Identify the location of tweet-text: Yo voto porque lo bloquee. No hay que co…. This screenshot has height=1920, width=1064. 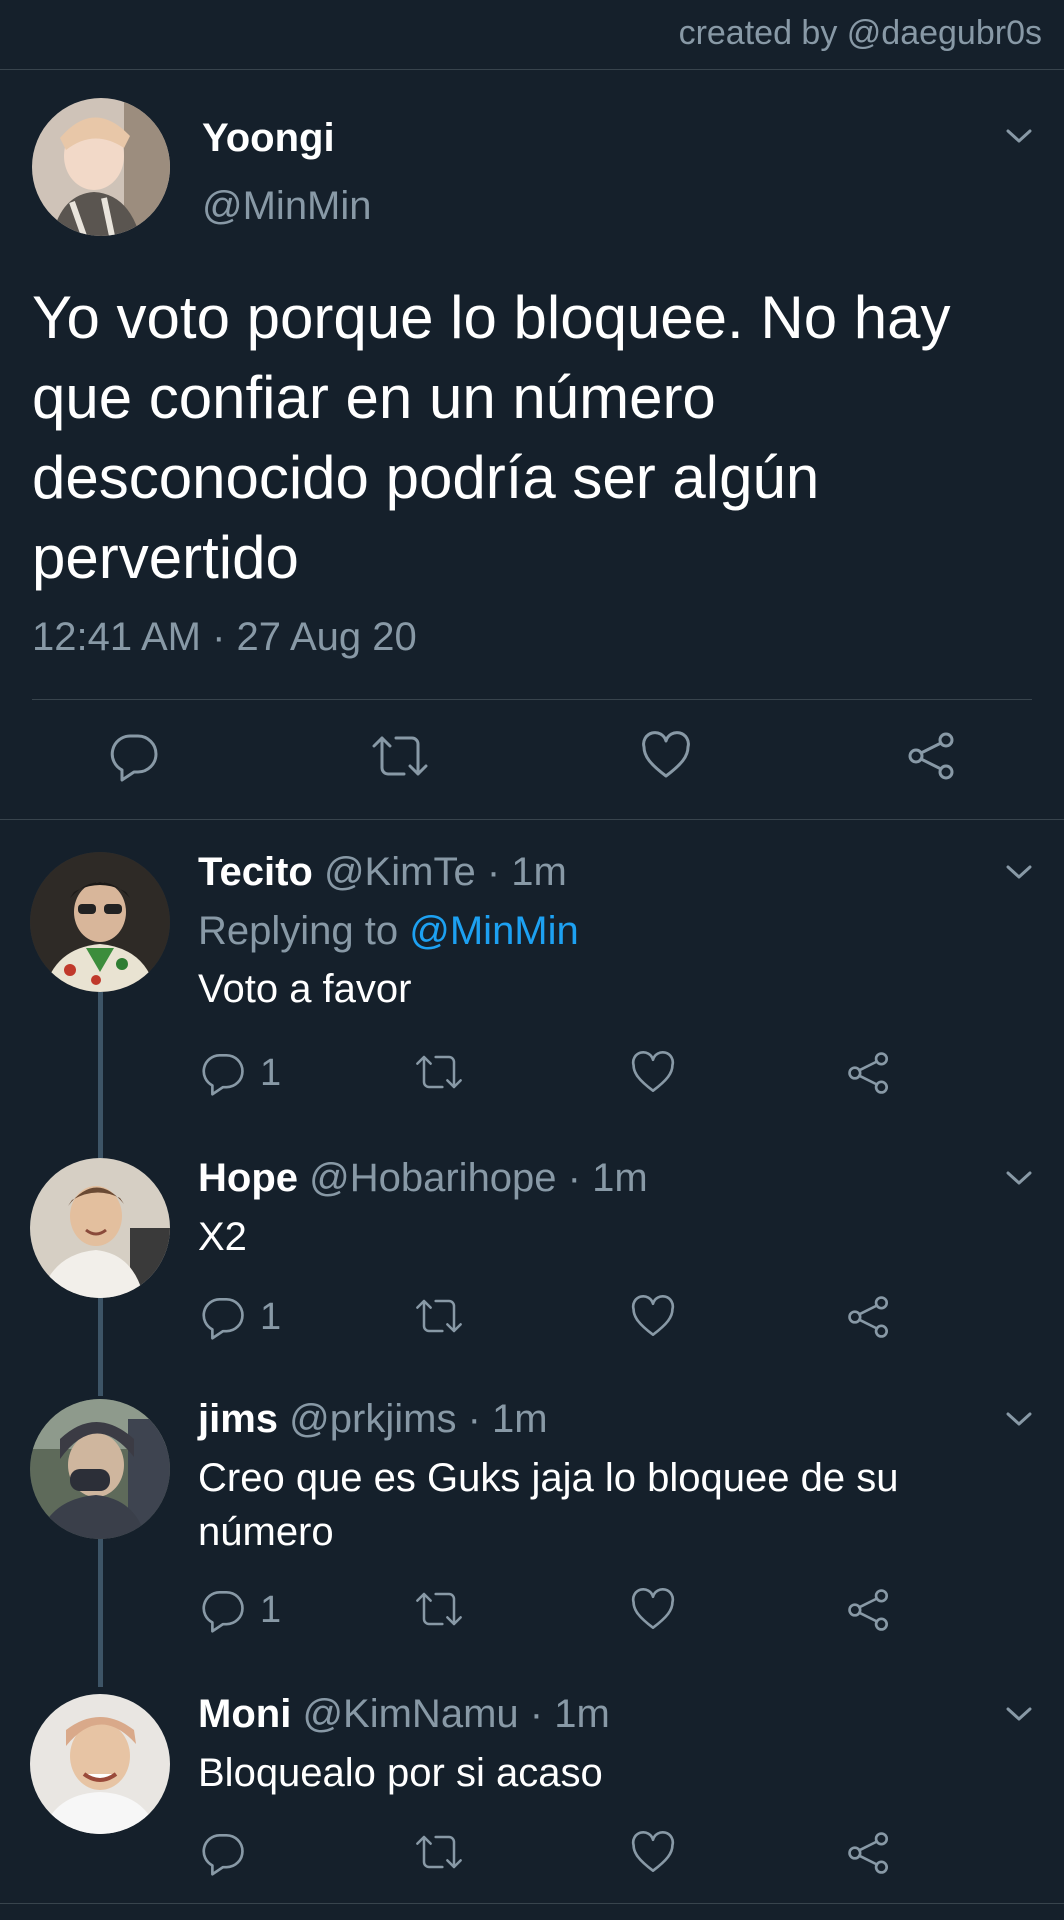
(491, 437).